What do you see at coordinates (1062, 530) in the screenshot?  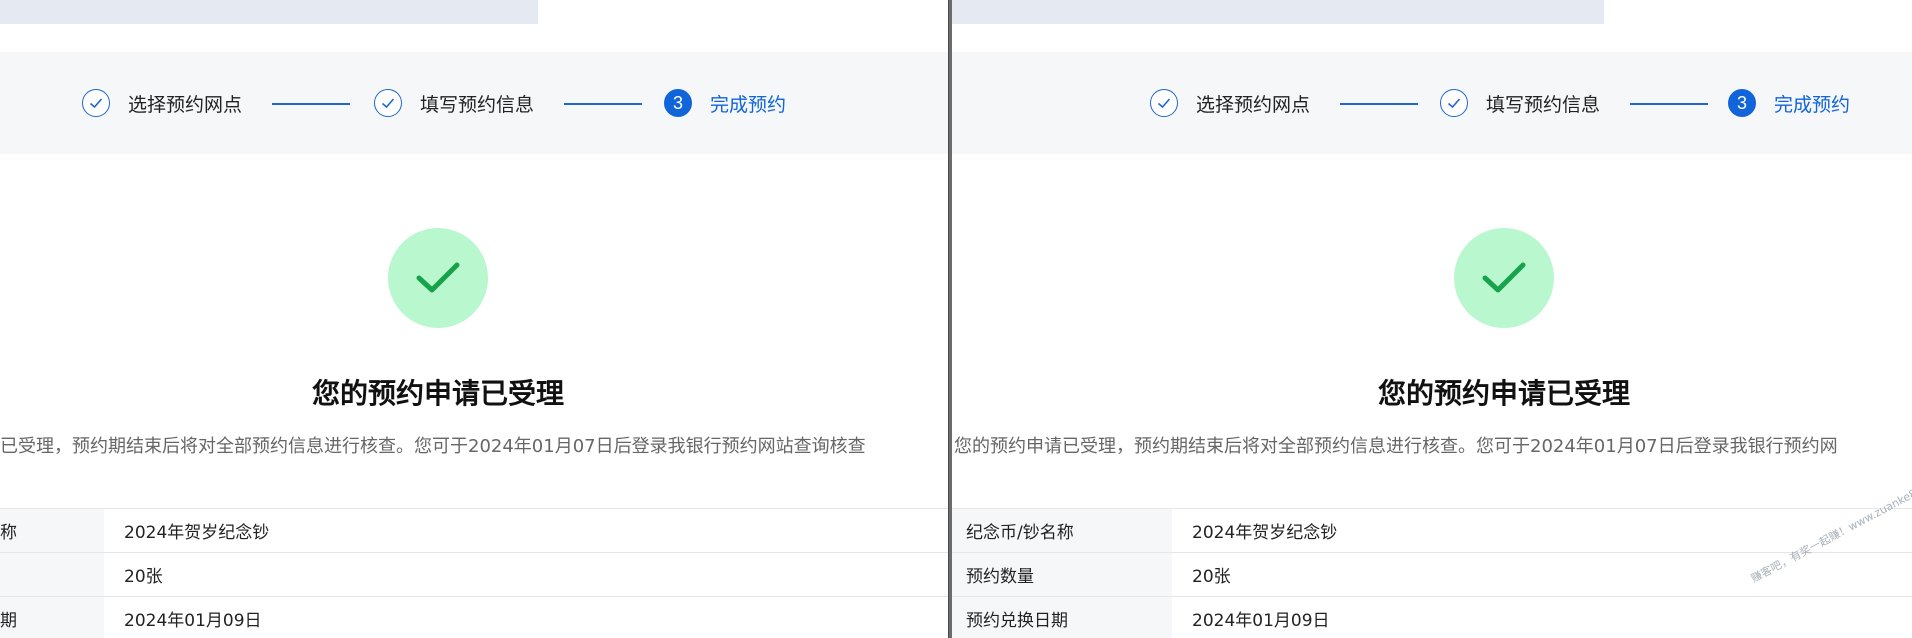 I see `row-key: 纪念币/钞名称` at bounding box center [1062, 530].